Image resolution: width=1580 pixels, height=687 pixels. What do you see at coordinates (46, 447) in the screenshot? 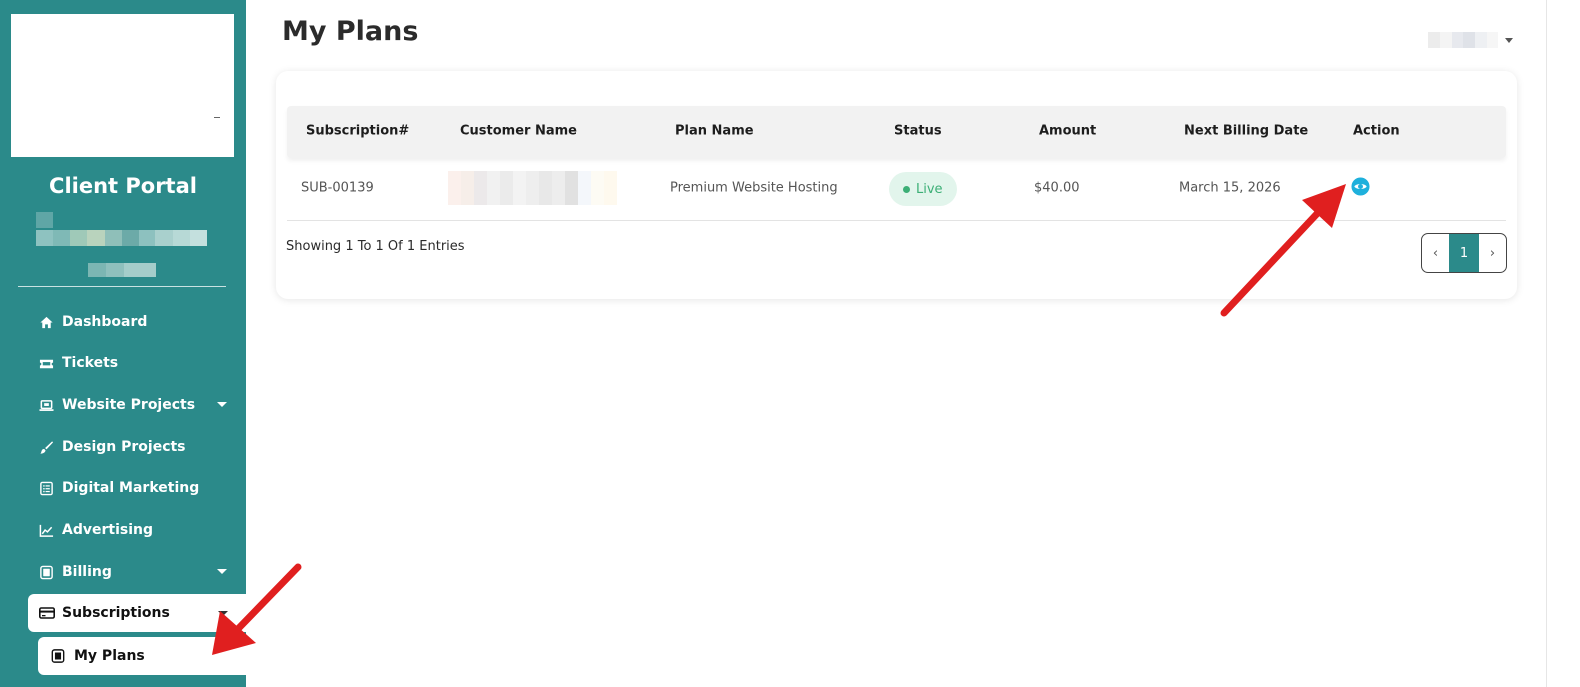
I see `brush-icon` at bounding box center [46, 447].